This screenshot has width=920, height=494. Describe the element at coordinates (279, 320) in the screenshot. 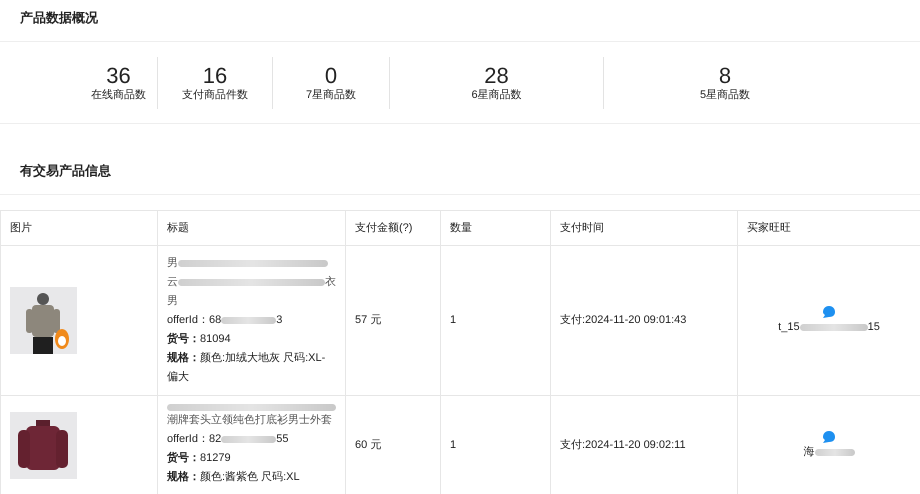

I see `offer-id: 3` at that location.